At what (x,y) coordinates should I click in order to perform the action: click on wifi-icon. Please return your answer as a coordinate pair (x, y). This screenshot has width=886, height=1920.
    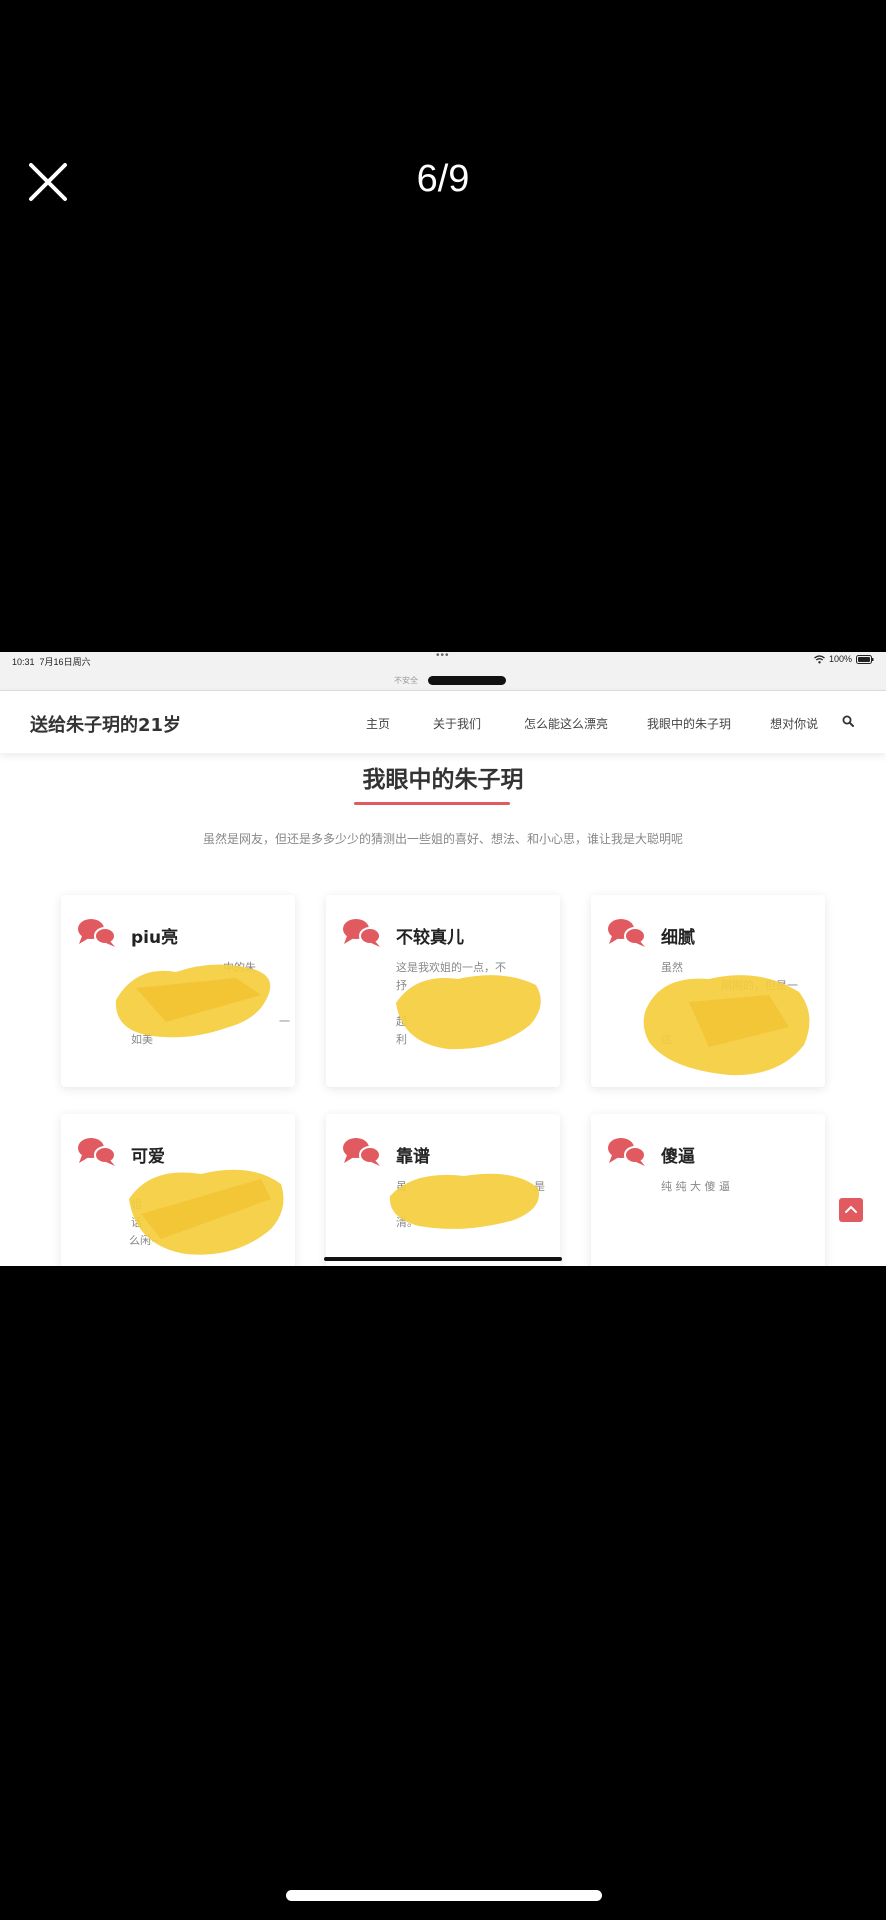
    Looking at the image, I should click on (819, 658).